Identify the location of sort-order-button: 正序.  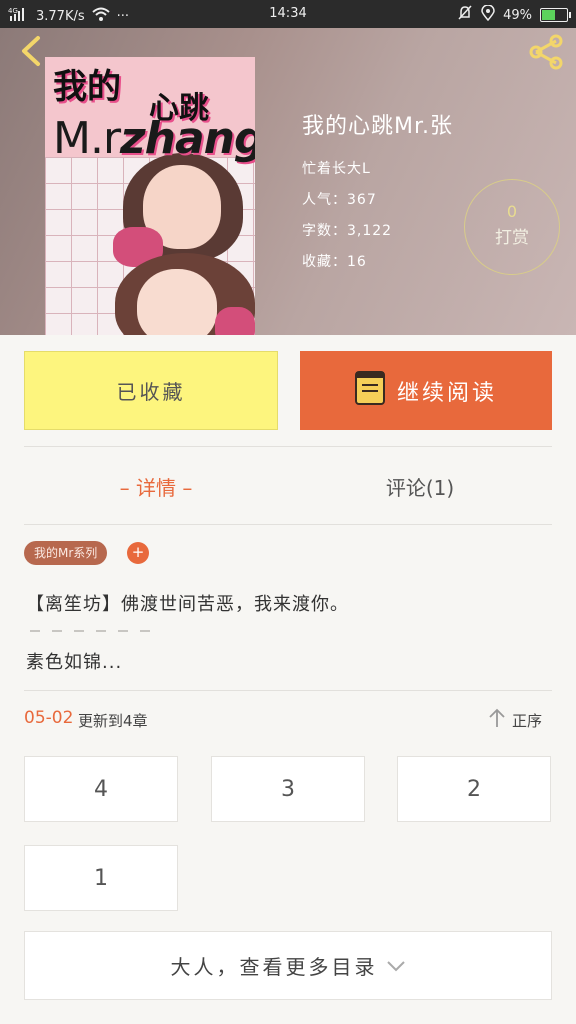
(515, 720).